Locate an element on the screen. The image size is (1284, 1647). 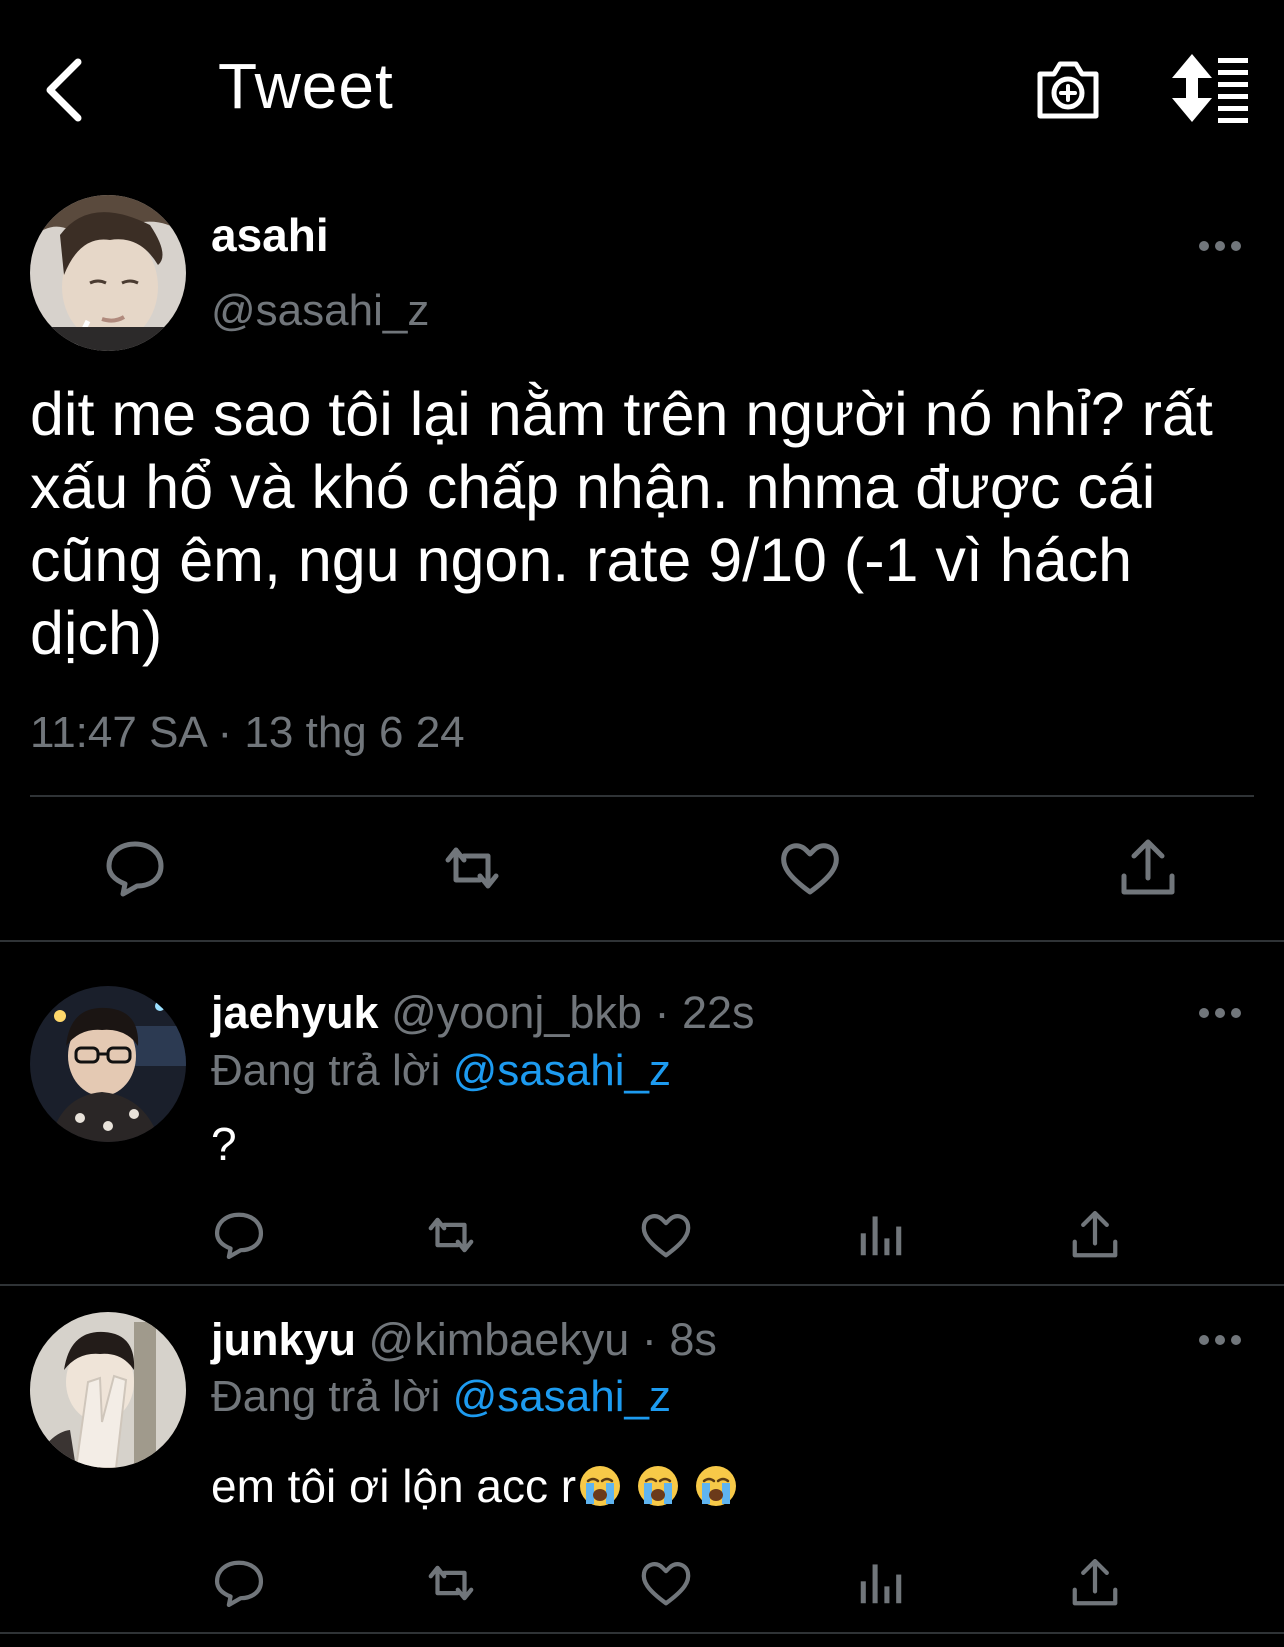
reply-text: em tôi ơi lộn acc r is located at coordinates (394, 1486).